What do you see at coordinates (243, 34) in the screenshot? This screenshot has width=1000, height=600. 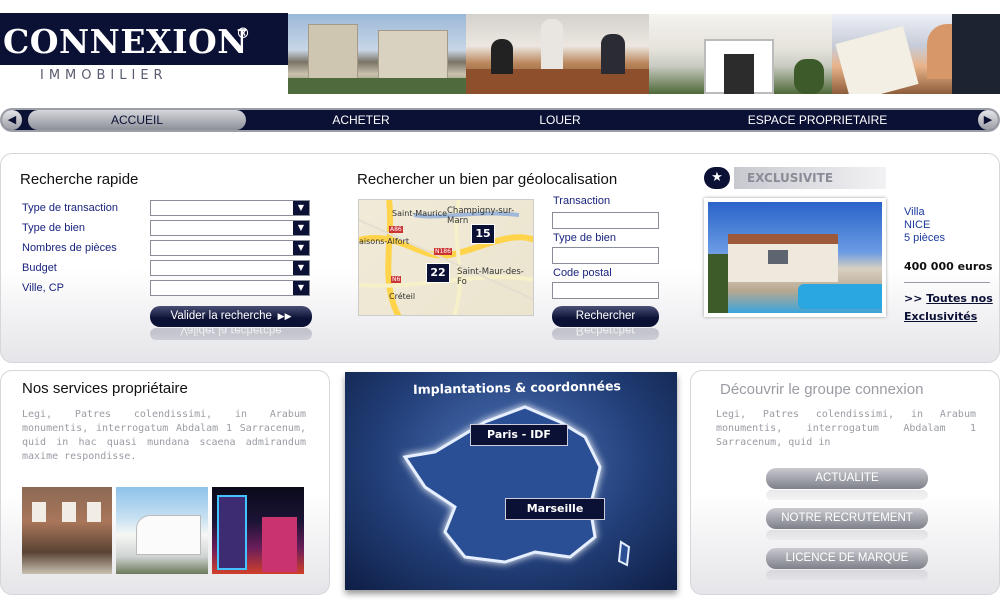 I see `registered-mark: ®` at bounding box center [243, 34].